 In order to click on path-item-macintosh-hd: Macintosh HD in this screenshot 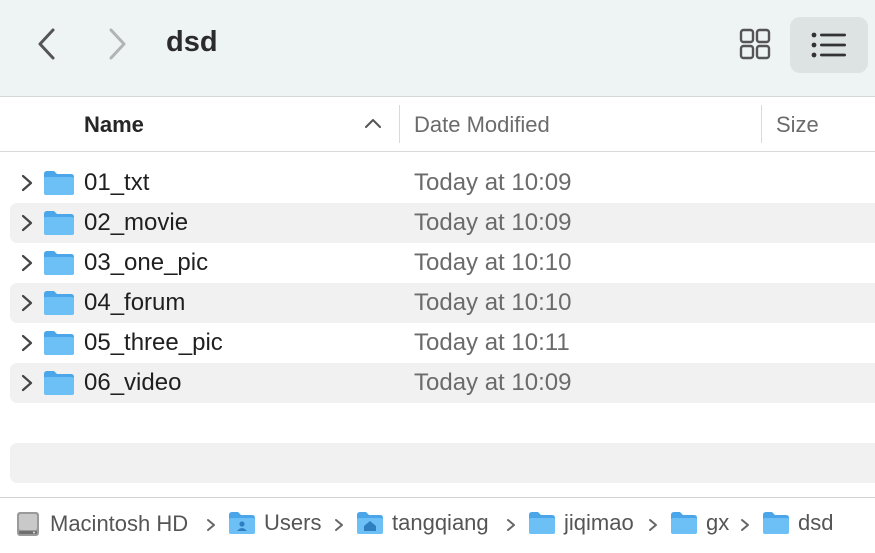, I will do `click(101, 524)`.